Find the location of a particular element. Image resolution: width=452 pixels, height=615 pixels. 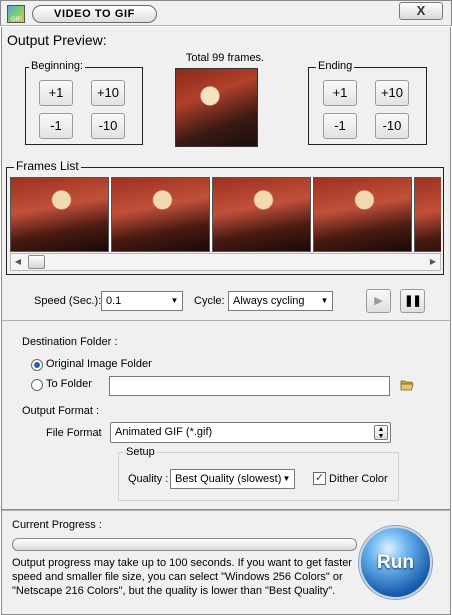

progress-bar is located at coordinates (184, 544).